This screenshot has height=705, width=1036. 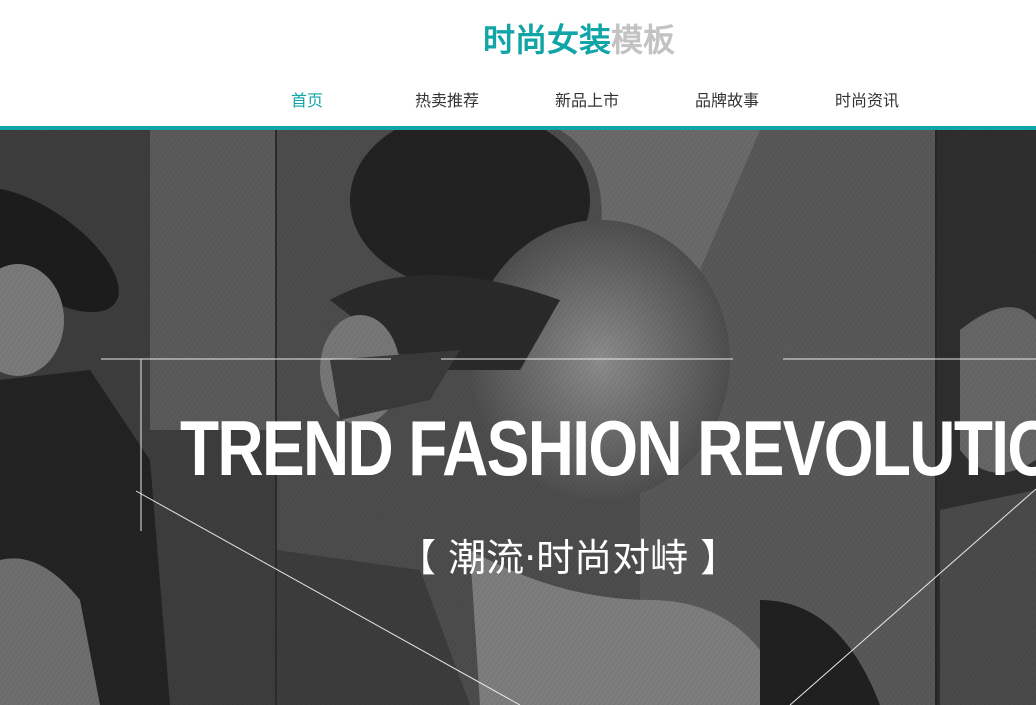 I want to click on logo-main-text: 时尚女装, so click(x=547, y=40).